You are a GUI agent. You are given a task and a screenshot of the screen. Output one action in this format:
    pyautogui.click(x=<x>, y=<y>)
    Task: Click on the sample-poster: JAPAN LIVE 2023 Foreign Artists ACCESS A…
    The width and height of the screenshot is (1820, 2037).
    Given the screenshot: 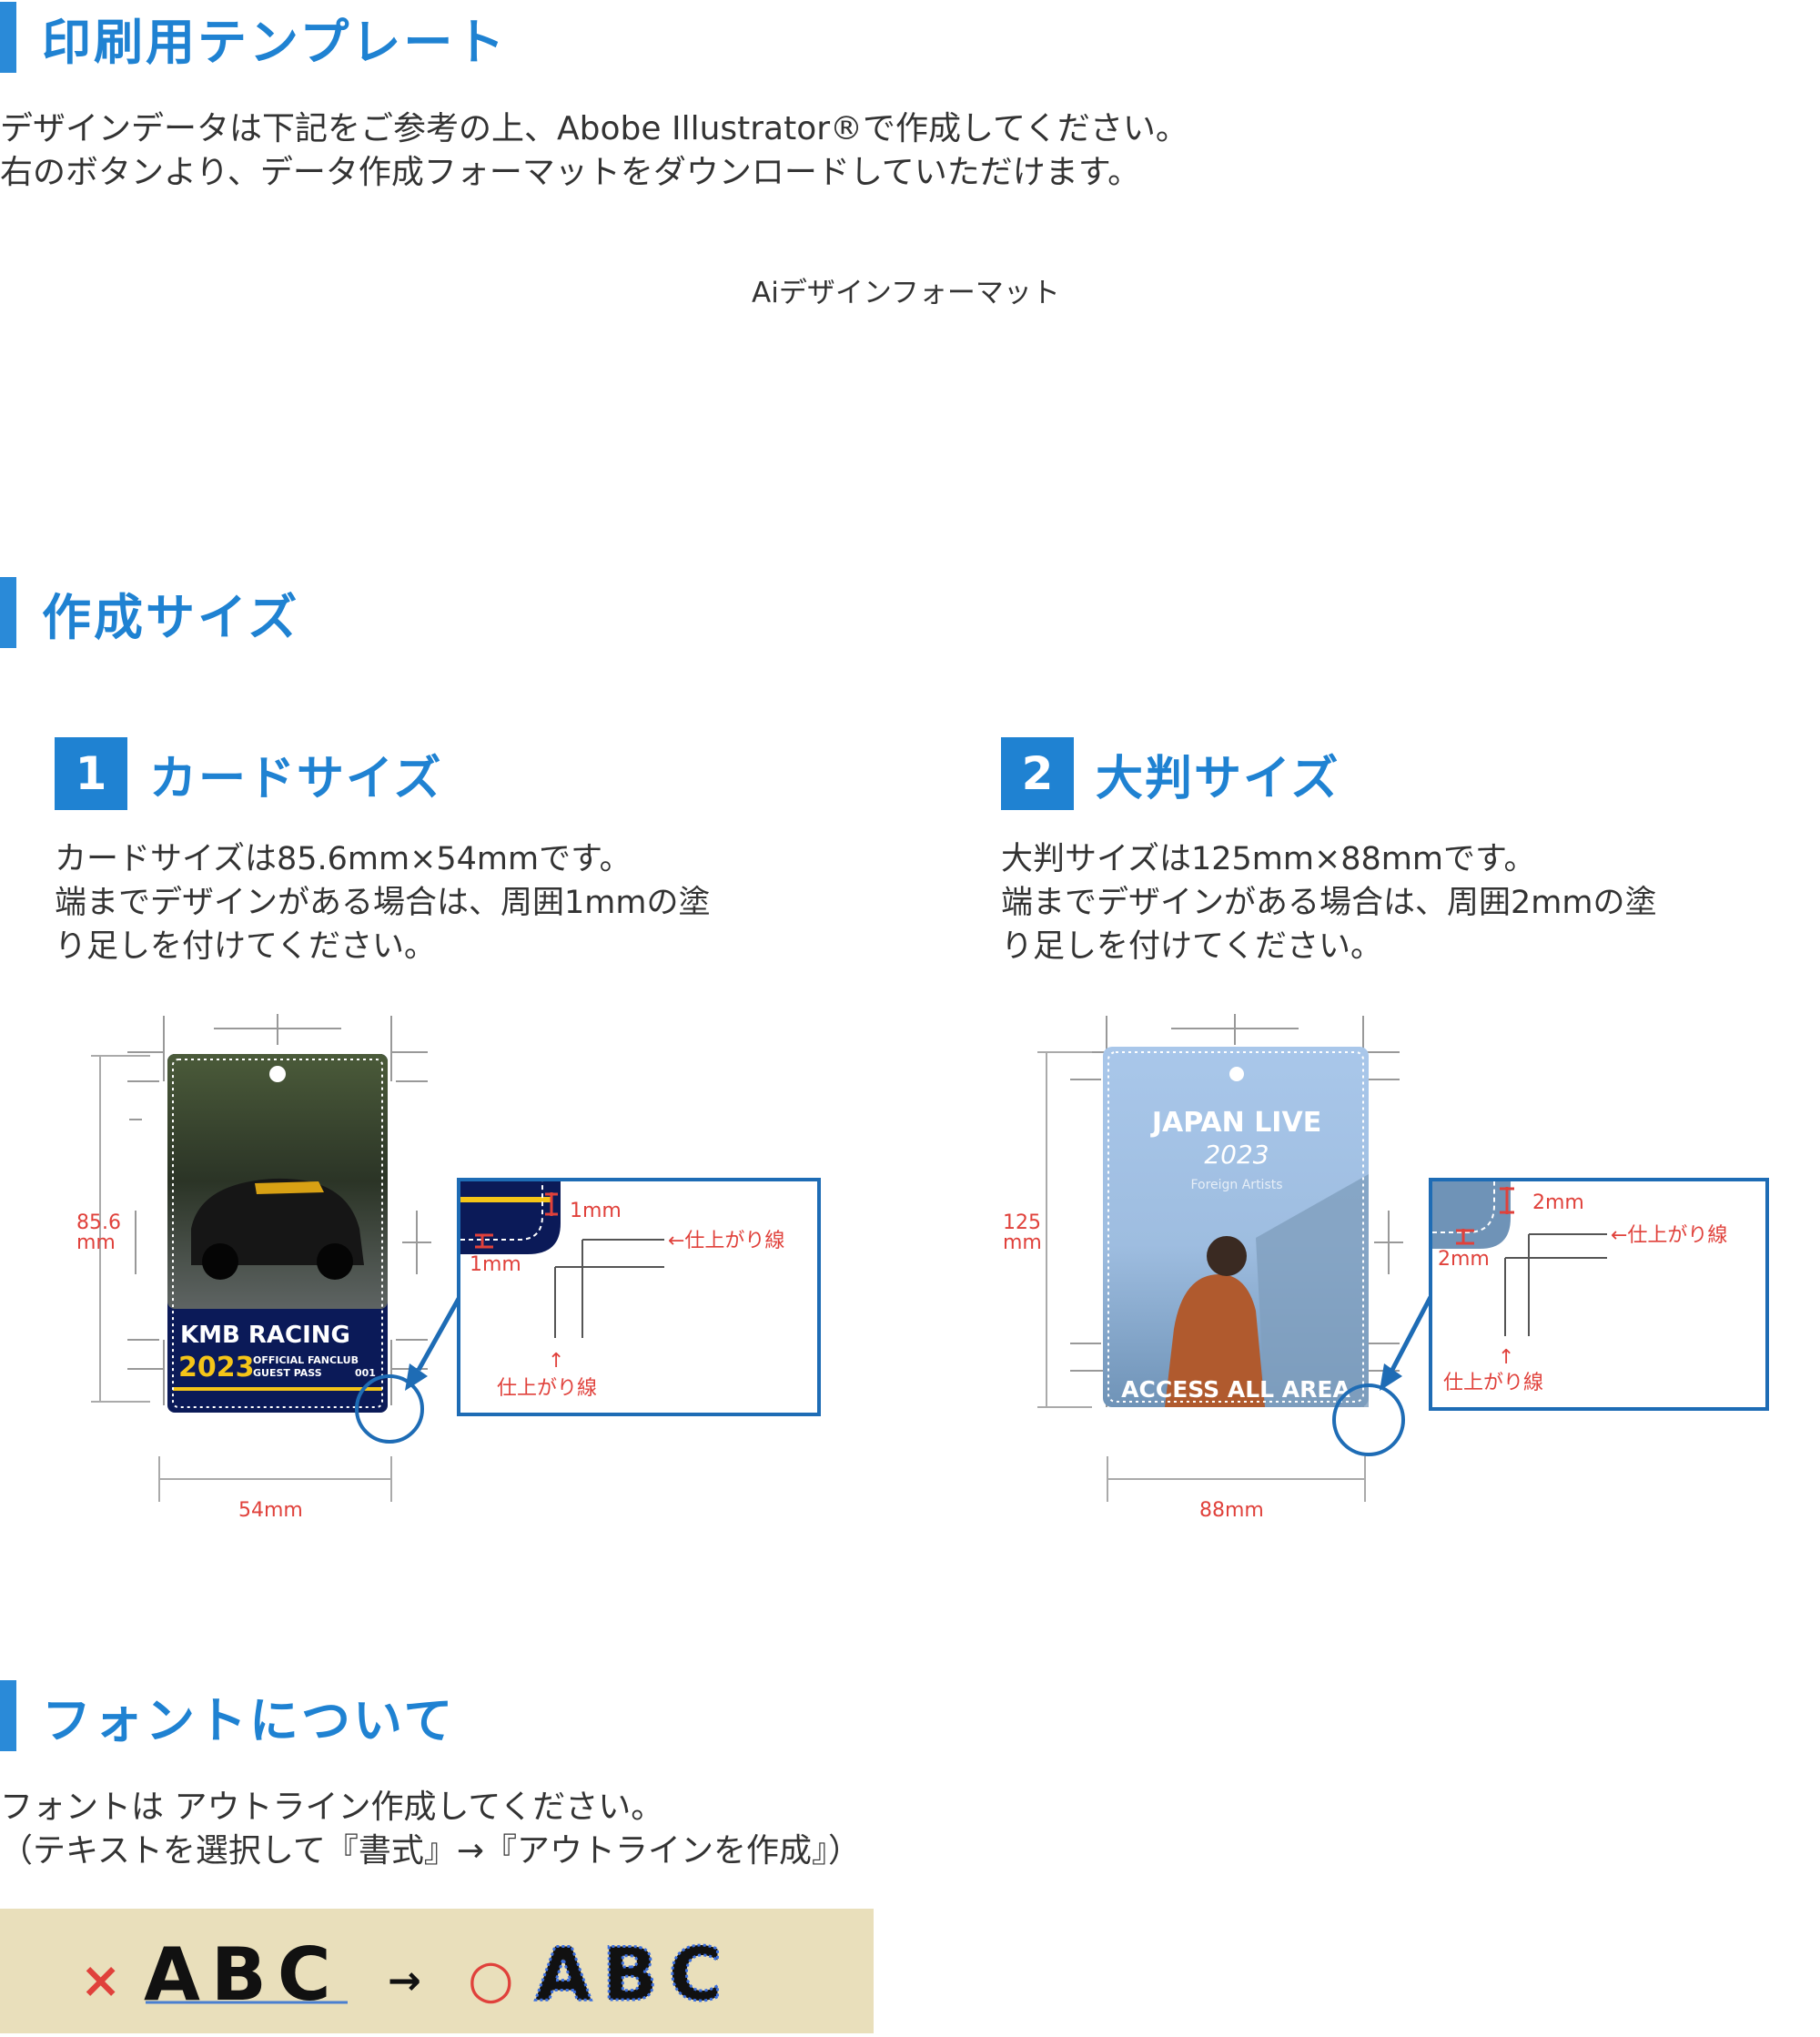 What is the action you would take?
    pyautogui.click(x=1236, y=1227)
    